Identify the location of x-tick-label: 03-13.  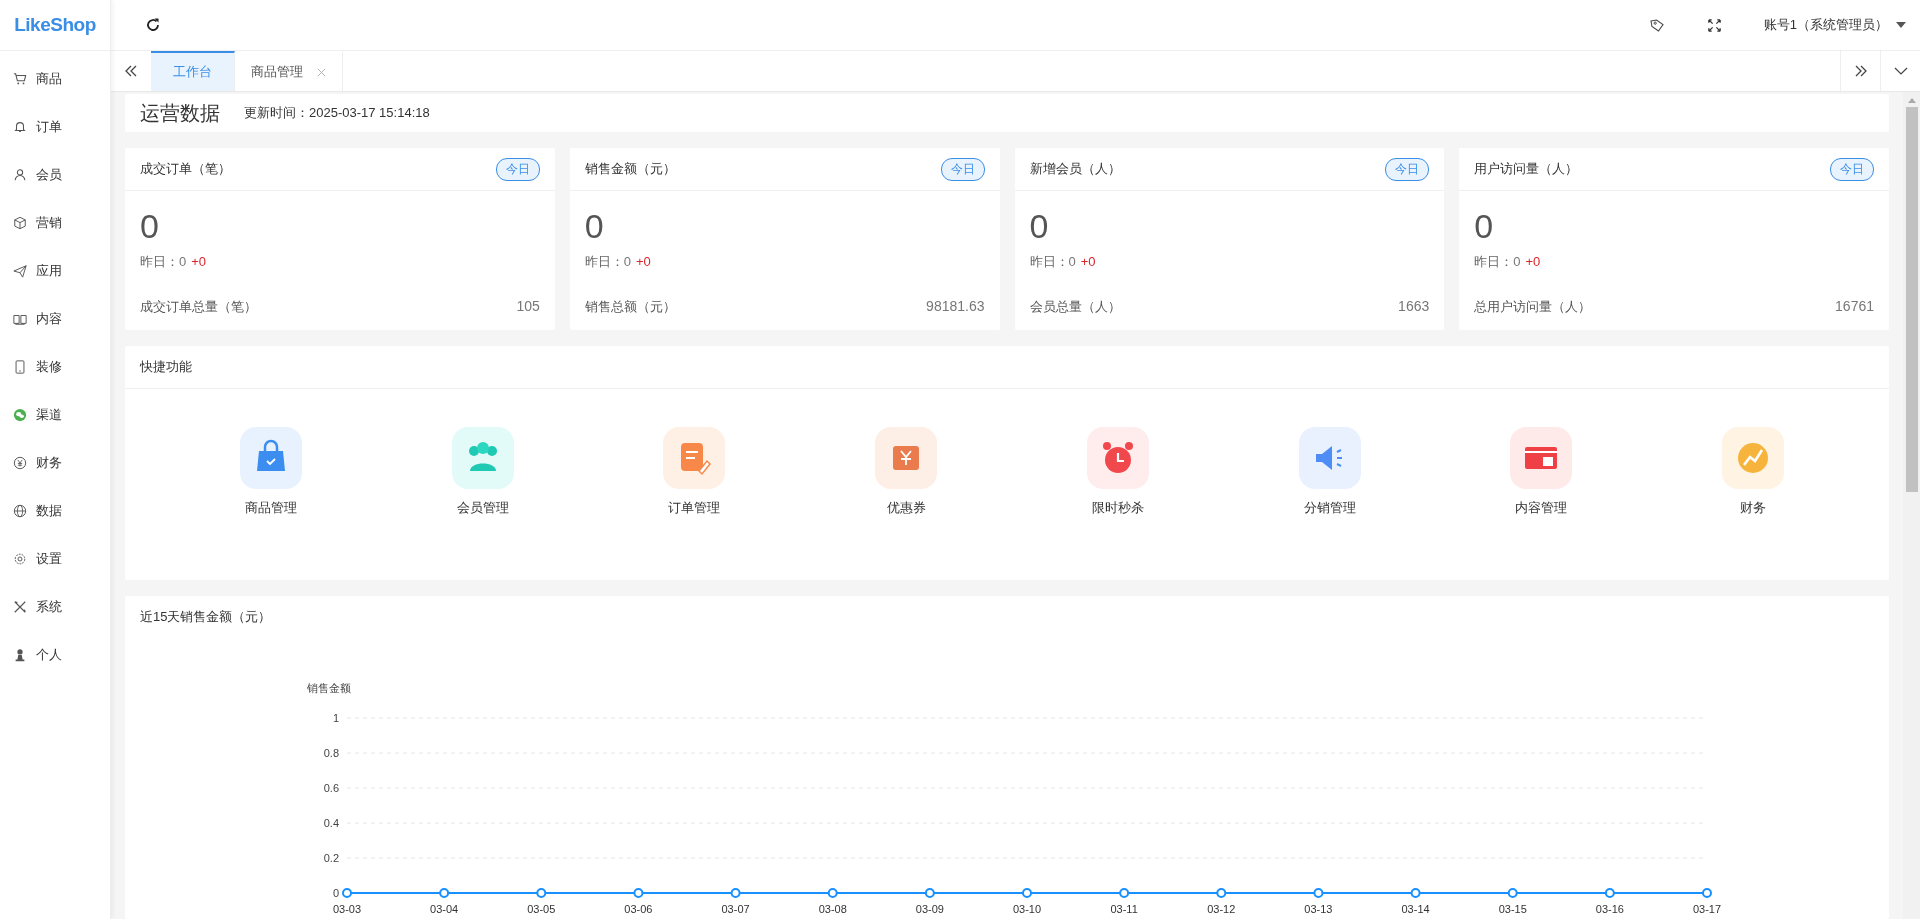
(1318, 909).